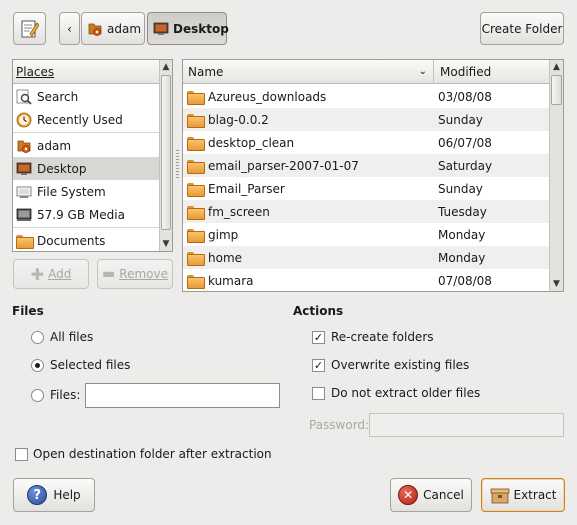 Image resolution: width=577 pixels, height=525 pixels. What do you see at coordinates (81, 214) in the screenshot?
I see `places-item-label: 57.9 GB Media` at bounding box center [81, 214].